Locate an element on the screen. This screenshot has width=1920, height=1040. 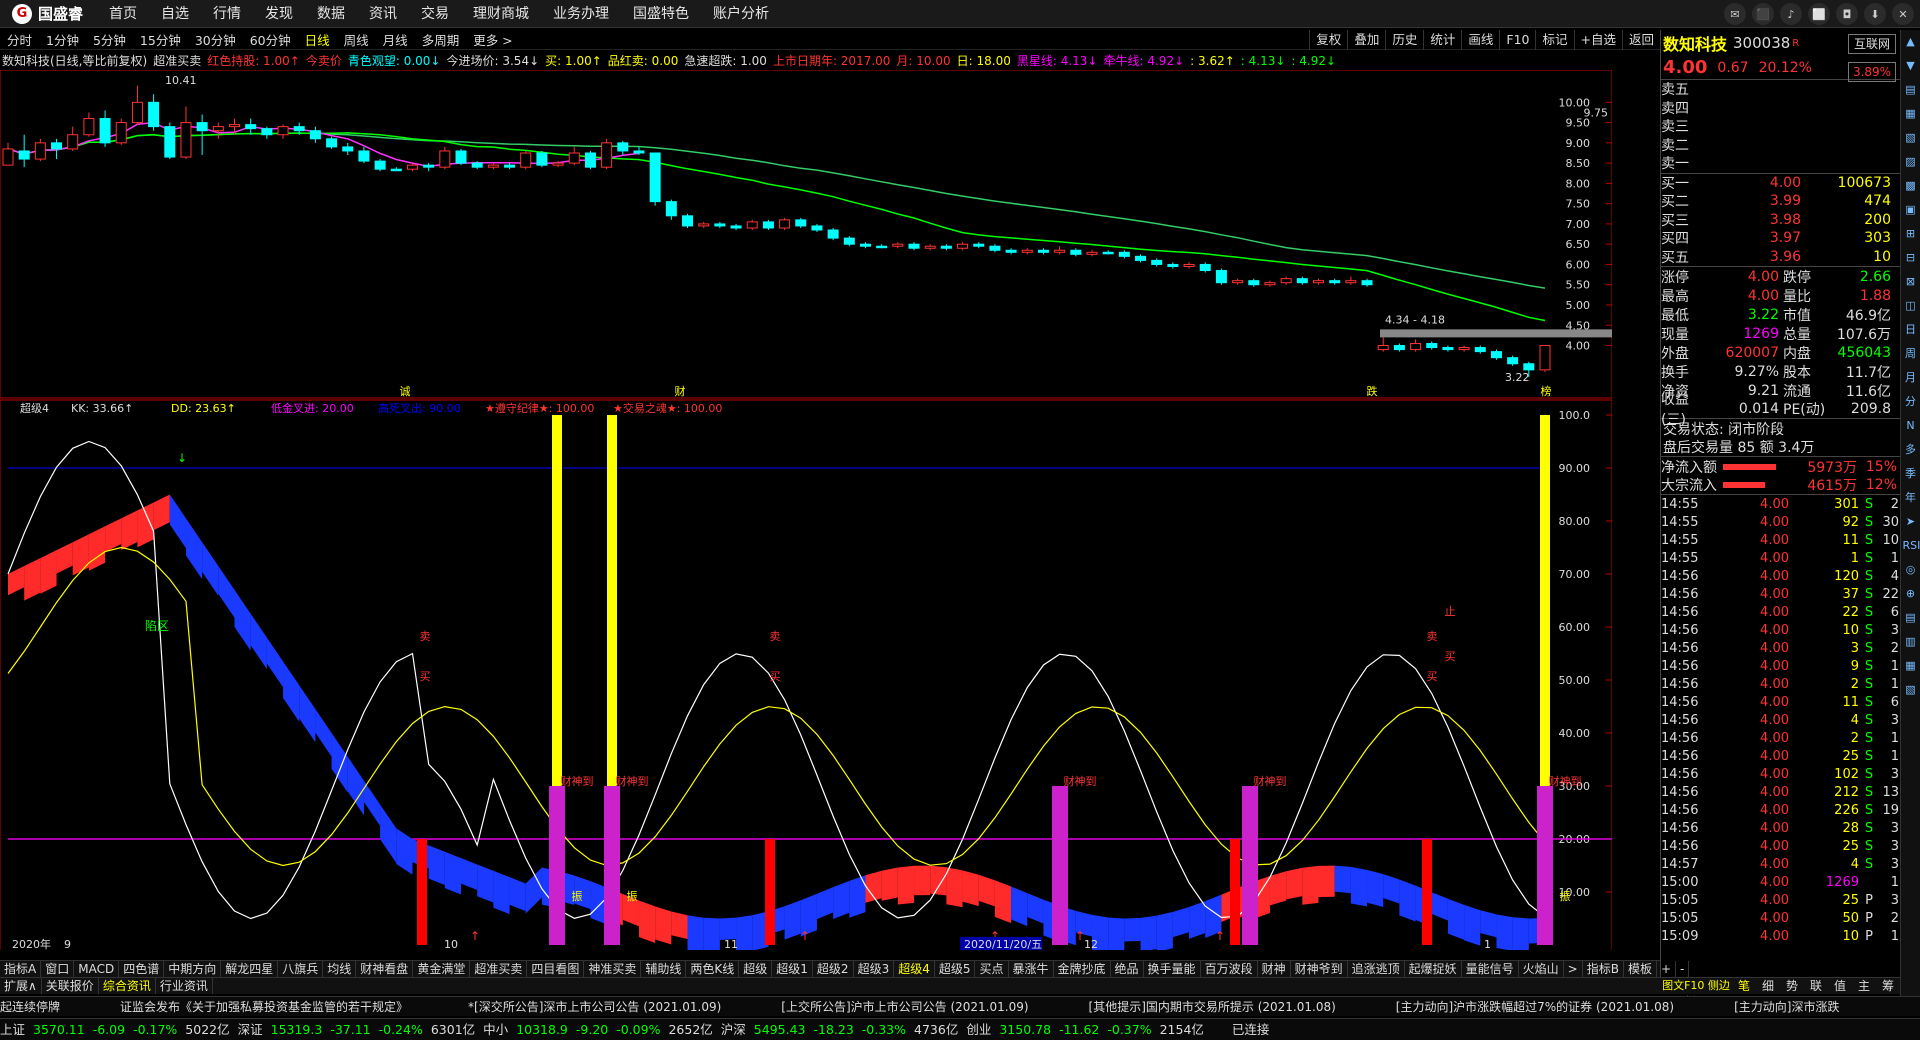
chart-tool-button: 返回 is located at coordinates (1640, 40).